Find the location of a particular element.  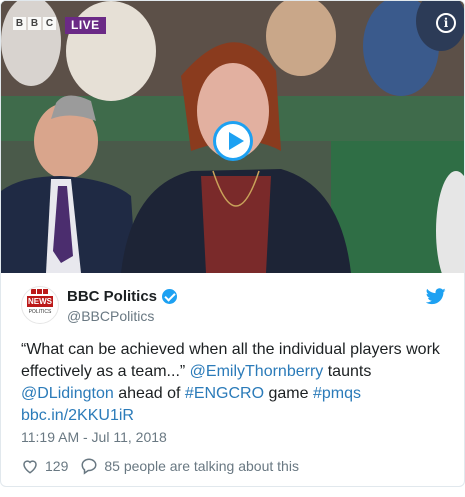

bbc-mini-logo is located at coordinates (39, 291).